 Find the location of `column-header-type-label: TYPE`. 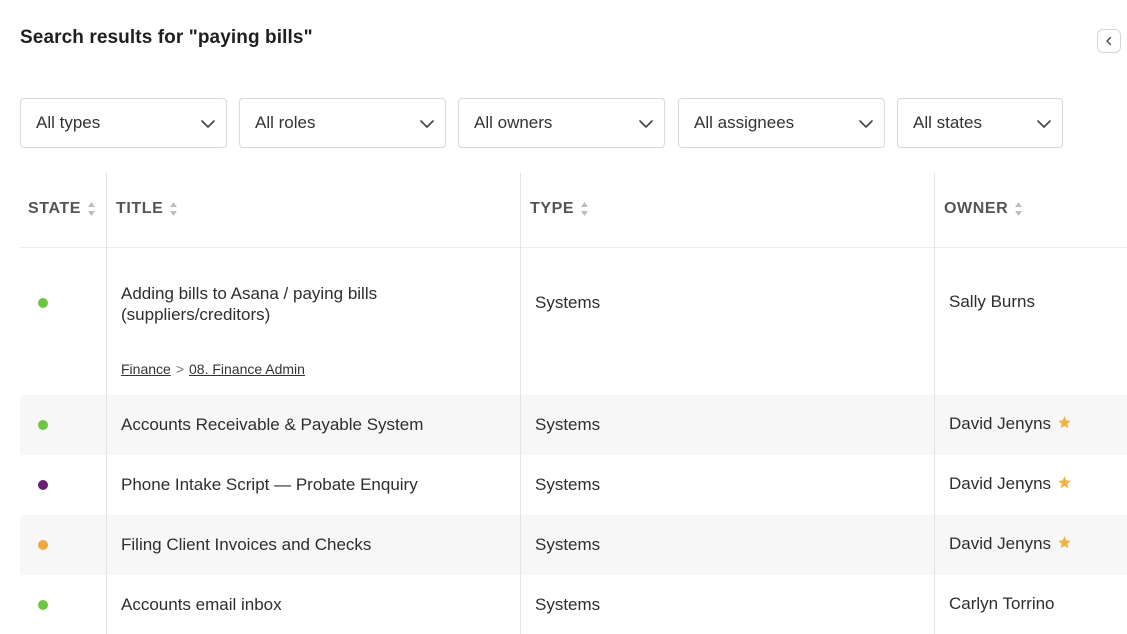

column-header-type-label: TYPE is located at coordinates (552, 208).